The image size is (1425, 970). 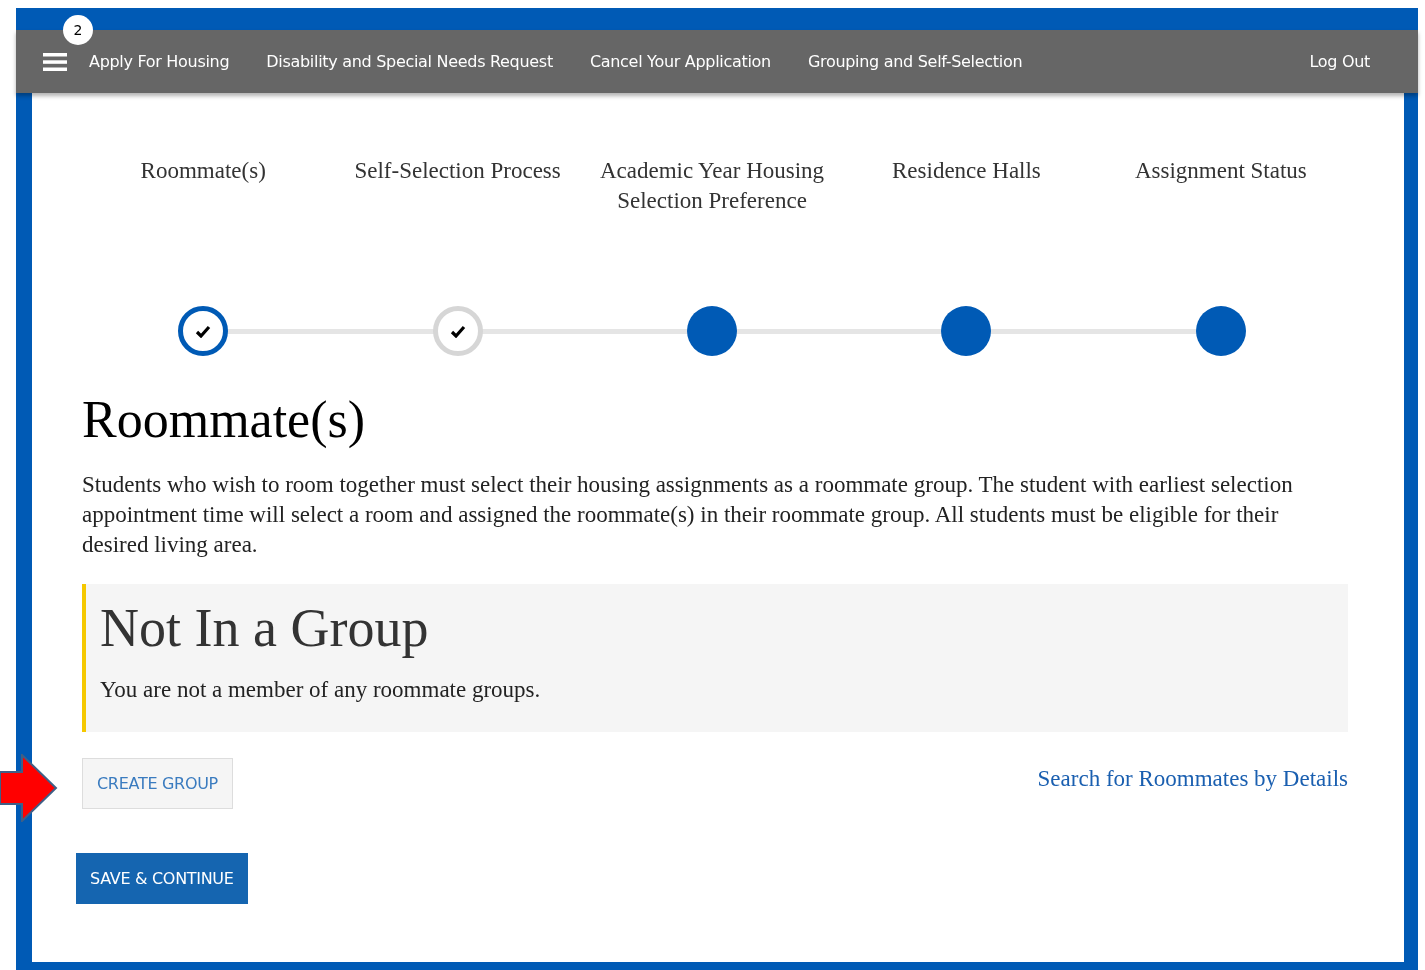 What do you see at coordinates (915, 61) in the screenshot?
I see `nav-link: Grouping and Self-Selection` at bounding box center [915, 61].